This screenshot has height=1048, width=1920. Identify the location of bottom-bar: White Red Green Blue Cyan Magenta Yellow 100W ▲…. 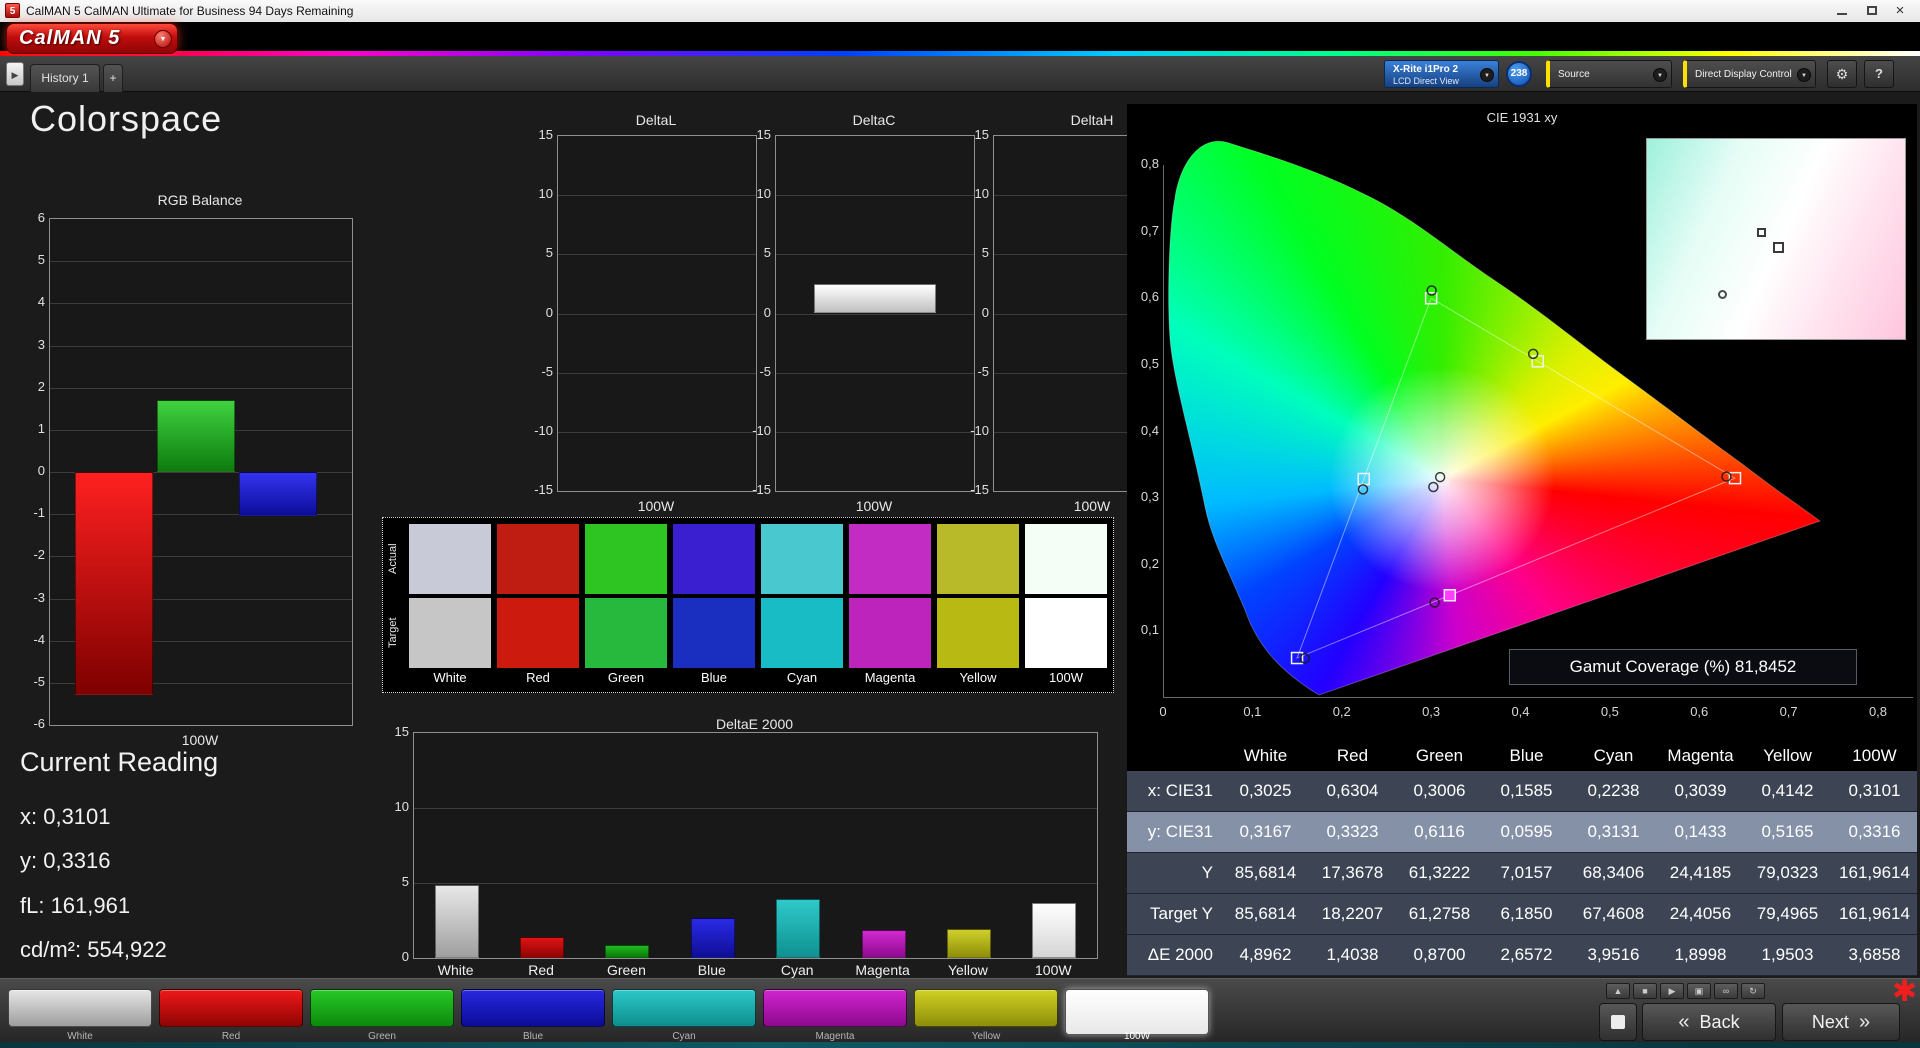
(960, 1012).